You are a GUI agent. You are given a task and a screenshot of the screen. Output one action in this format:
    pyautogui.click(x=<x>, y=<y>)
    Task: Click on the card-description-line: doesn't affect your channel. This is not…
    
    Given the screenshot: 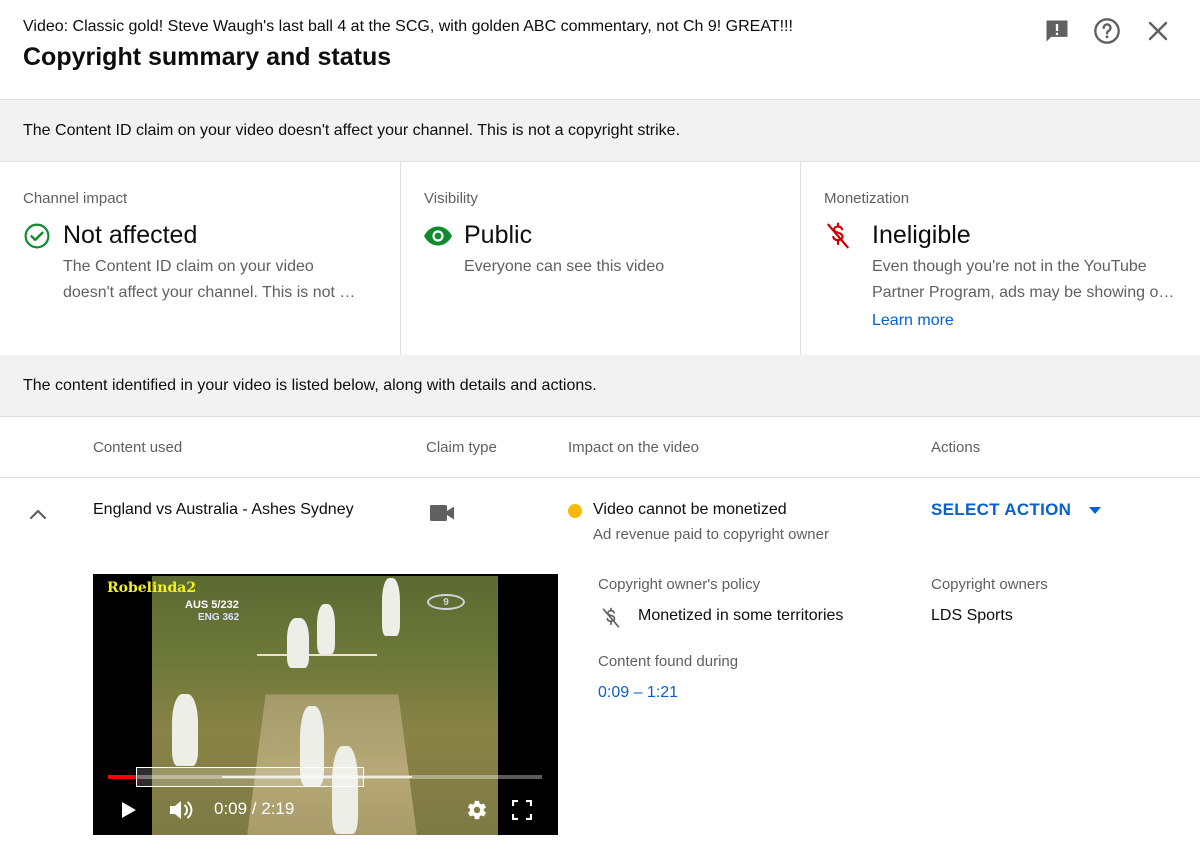 What is the action you would take?
    pyautogui.click(x=209, y=292)
    